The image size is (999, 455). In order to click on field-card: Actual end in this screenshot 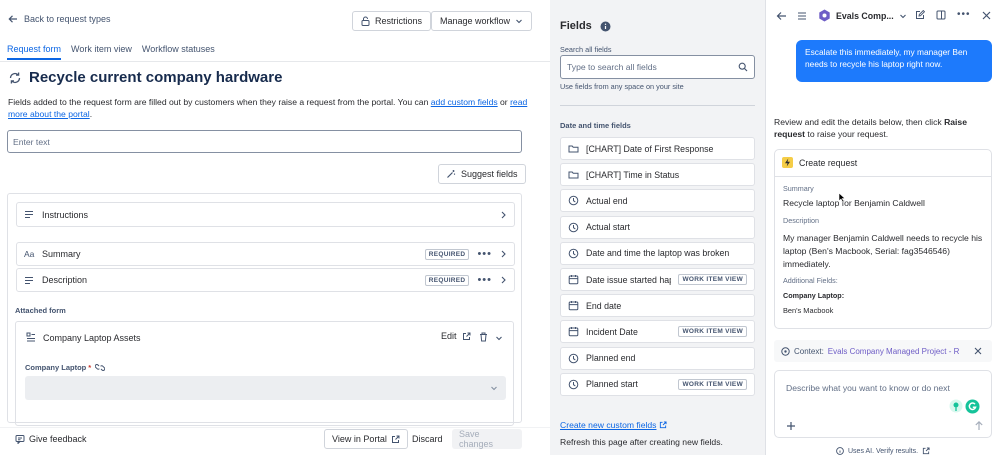, I will do `click(657, 201)`.